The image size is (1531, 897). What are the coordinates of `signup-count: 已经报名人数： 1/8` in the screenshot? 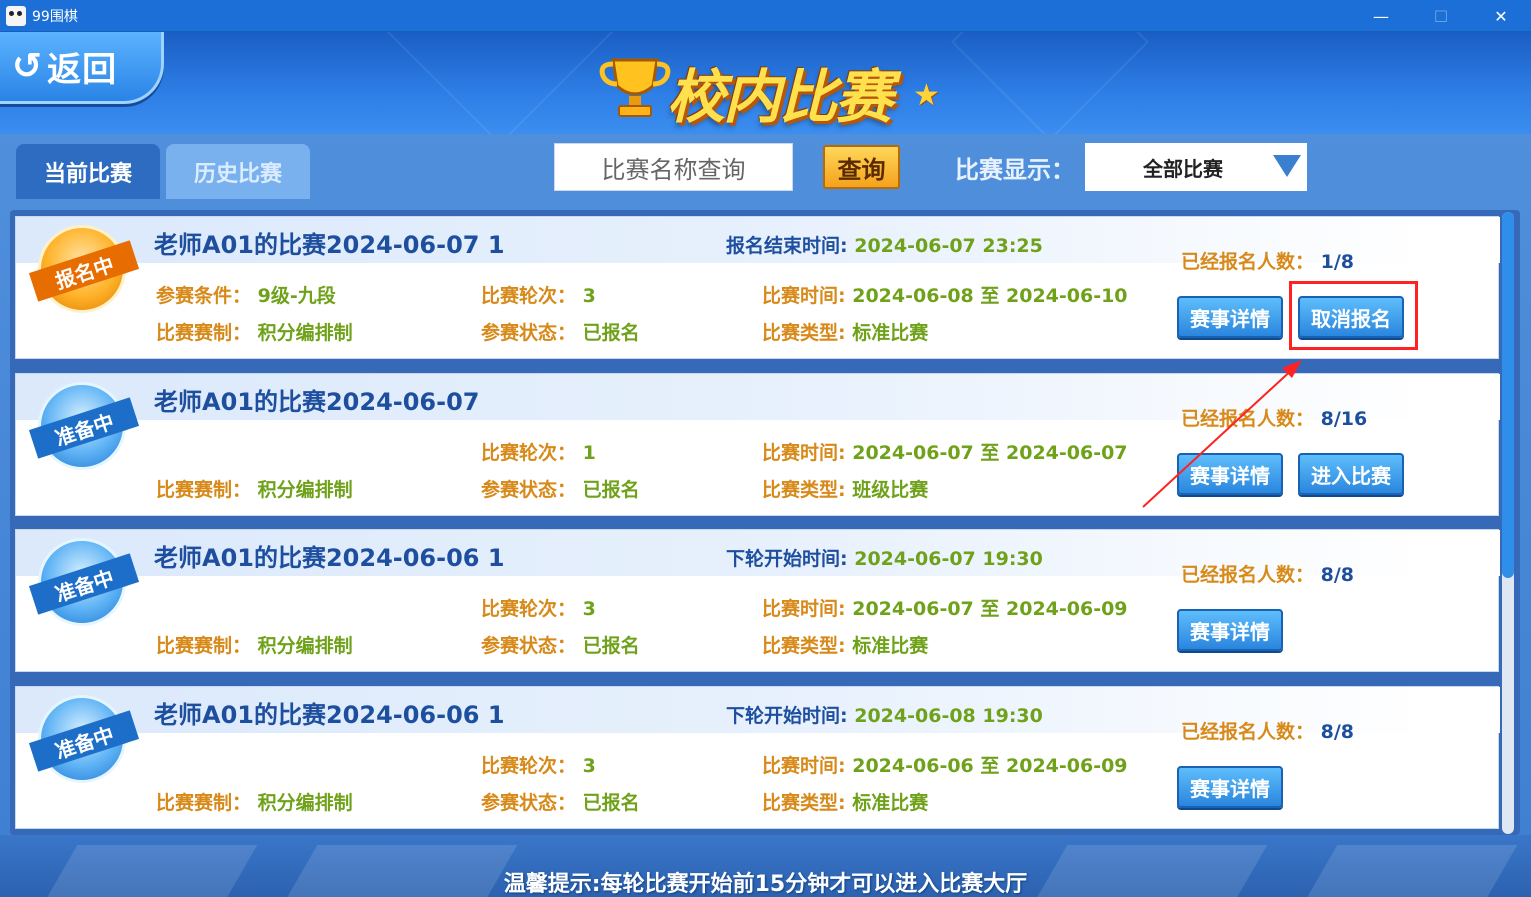 It's located at (1267, 260).